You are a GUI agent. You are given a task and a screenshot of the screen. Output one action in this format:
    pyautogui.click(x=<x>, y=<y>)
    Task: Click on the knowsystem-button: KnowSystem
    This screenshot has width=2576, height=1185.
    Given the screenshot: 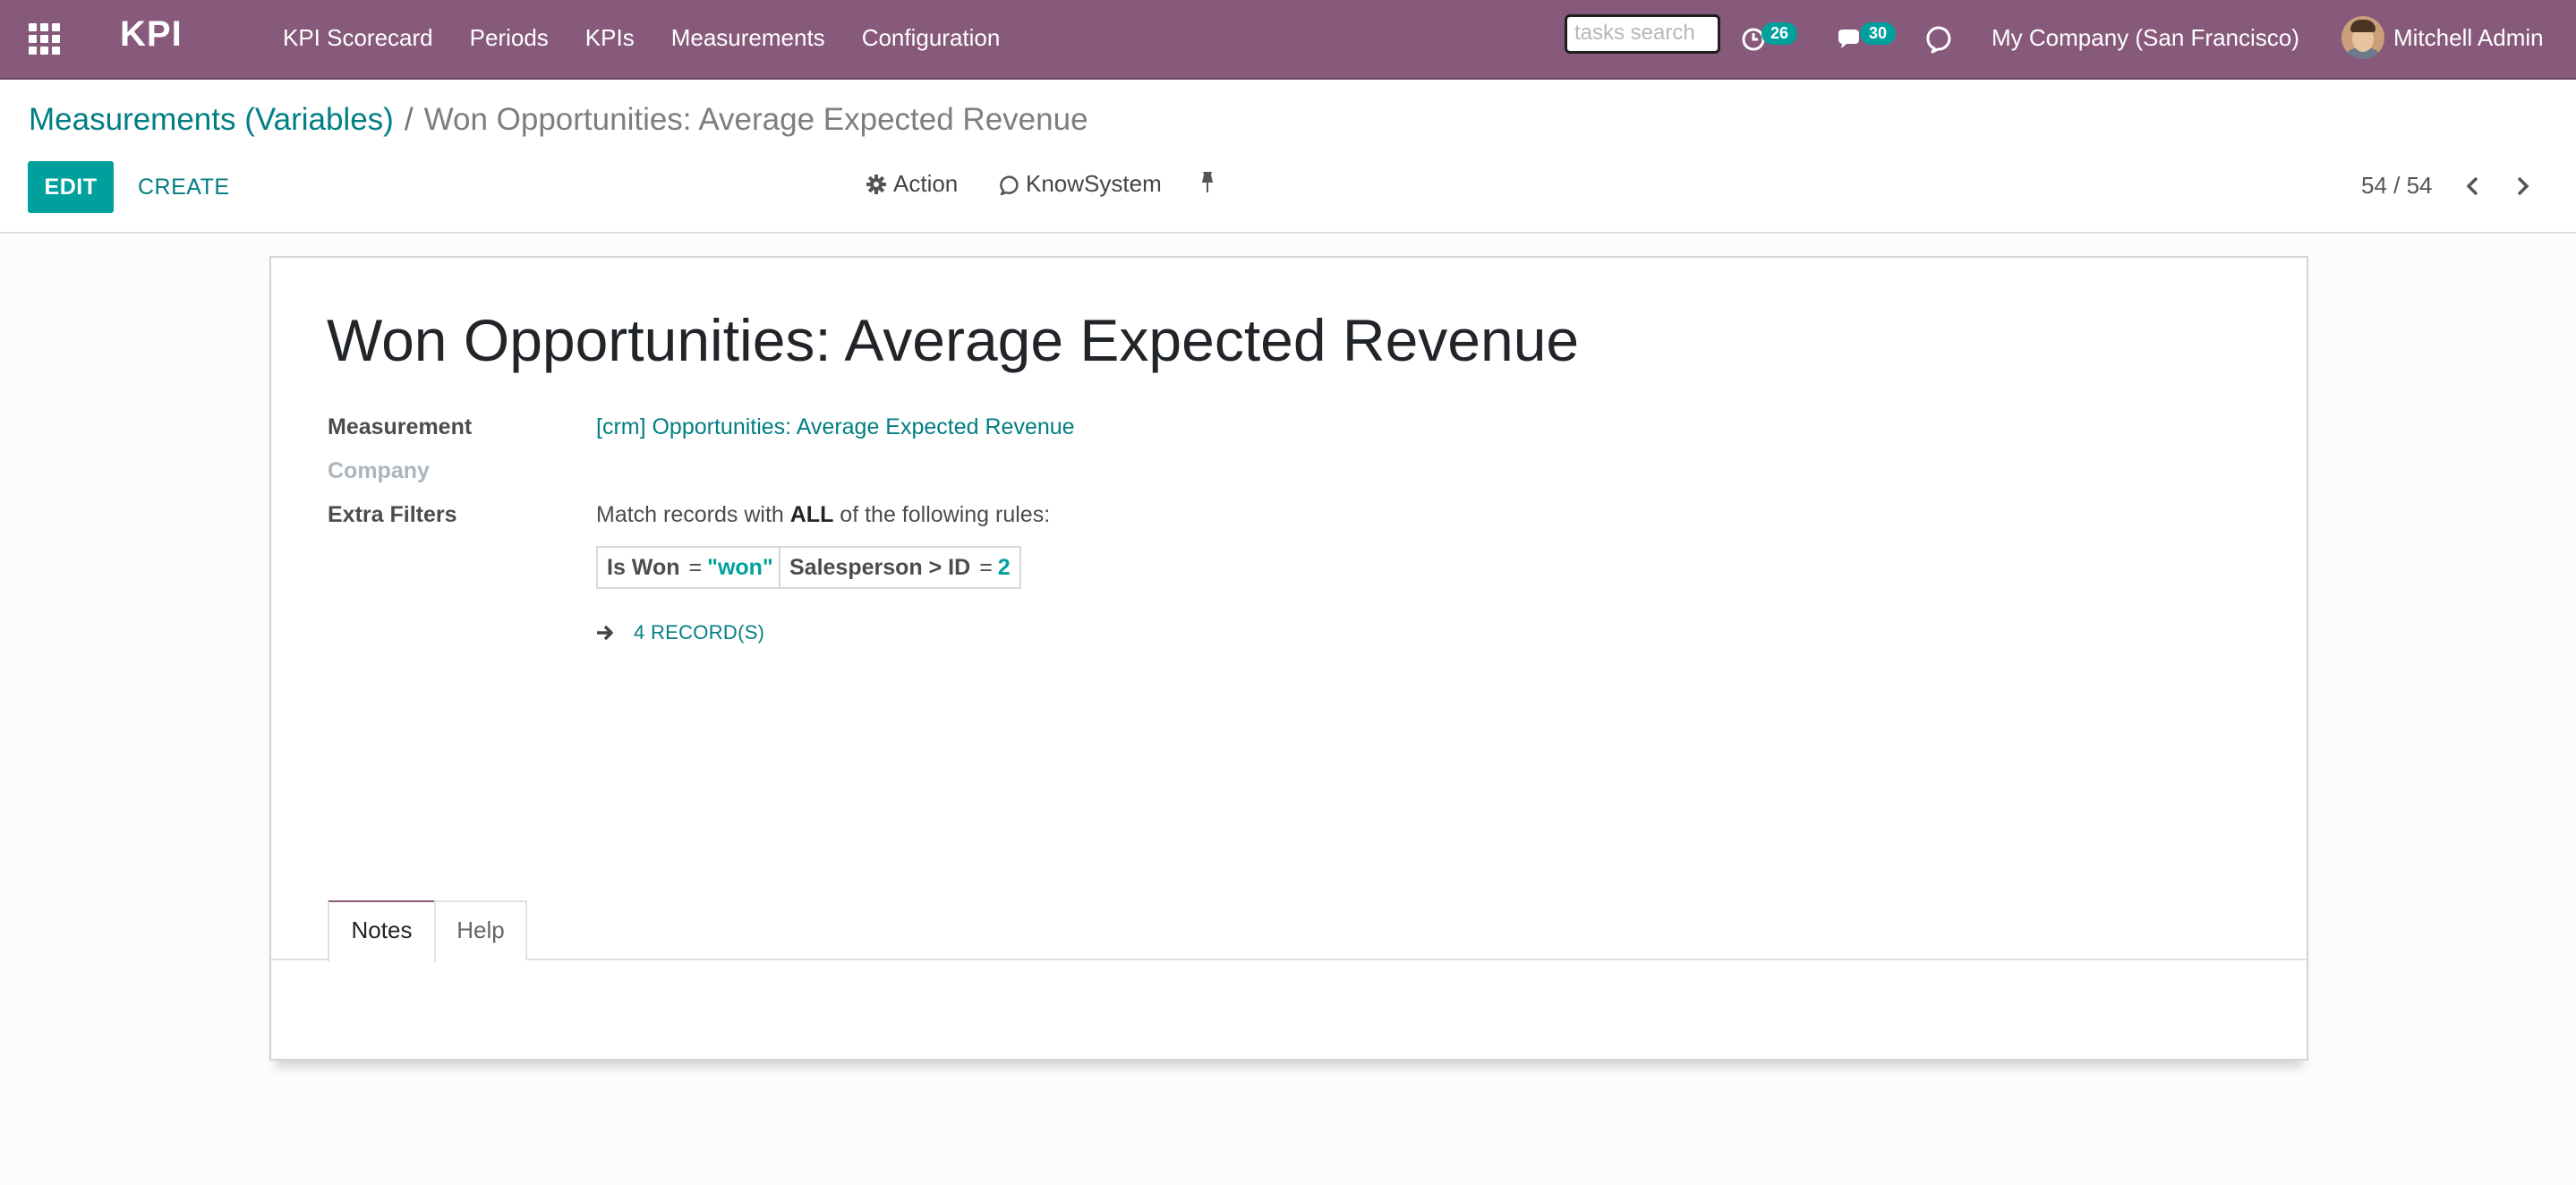 What is the action you would take?
    pyautogui.click(x=1079, y=184)
    